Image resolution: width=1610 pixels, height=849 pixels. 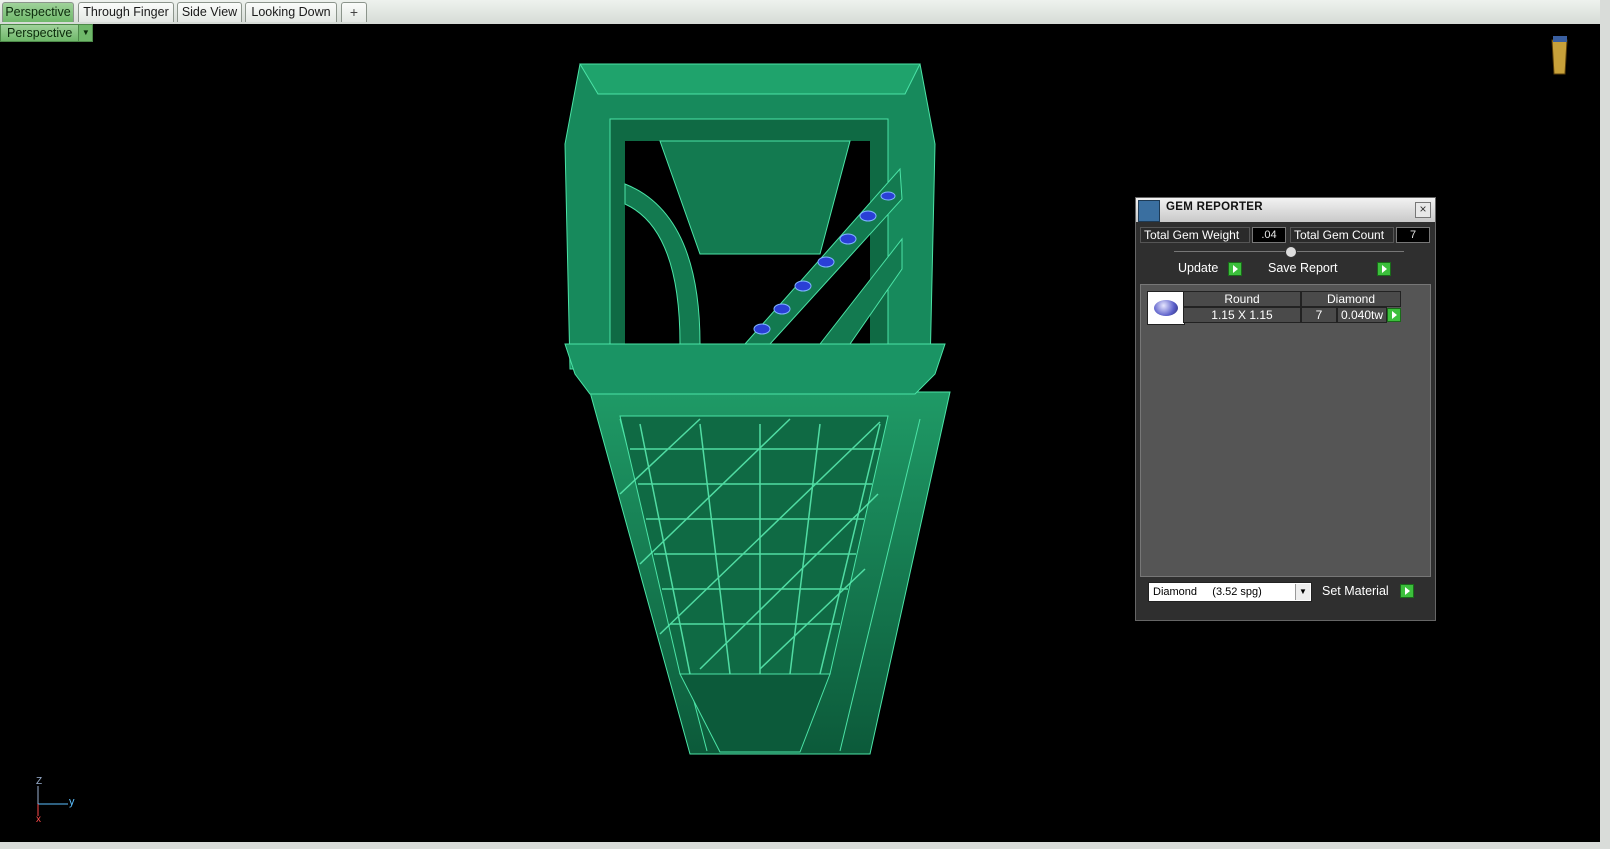 I want to click on add-tab-button: +, so click(x=354, y=12).